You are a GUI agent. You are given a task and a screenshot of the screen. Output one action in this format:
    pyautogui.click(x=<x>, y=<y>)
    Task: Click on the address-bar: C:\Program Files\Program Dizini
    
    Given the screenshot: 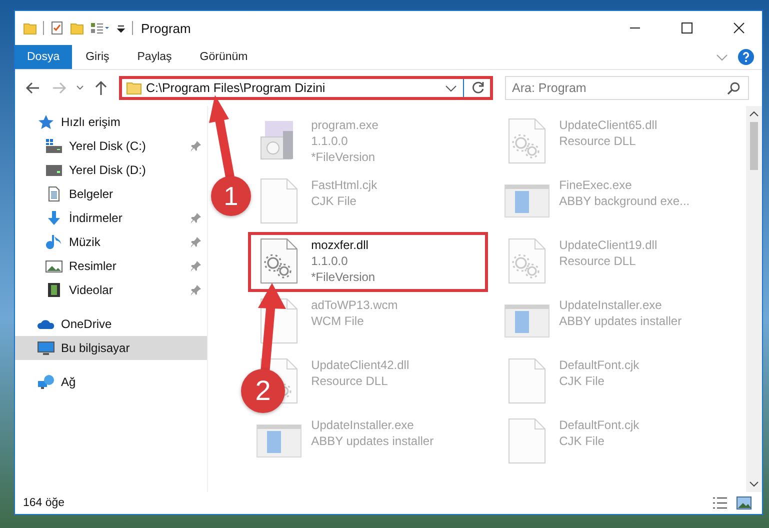 What is the action you would take?
    pyautogui.click(x=306, y=88)
    